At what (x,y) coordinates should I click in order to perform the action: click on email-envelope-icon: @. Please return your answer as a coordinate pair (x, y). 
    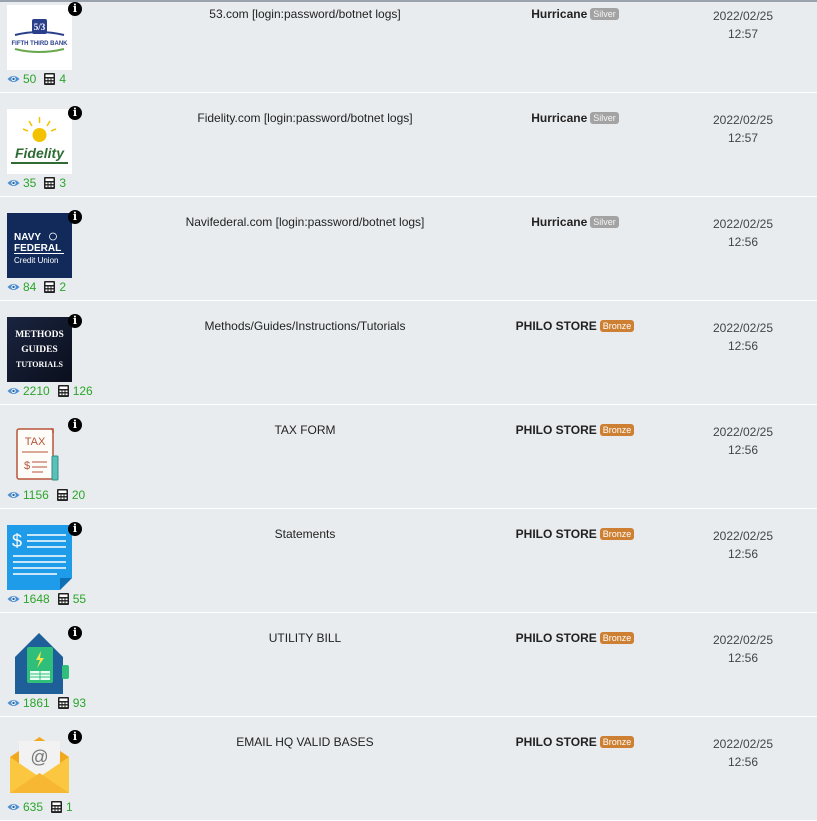
    Looking at the image, I should click on (39, 765).